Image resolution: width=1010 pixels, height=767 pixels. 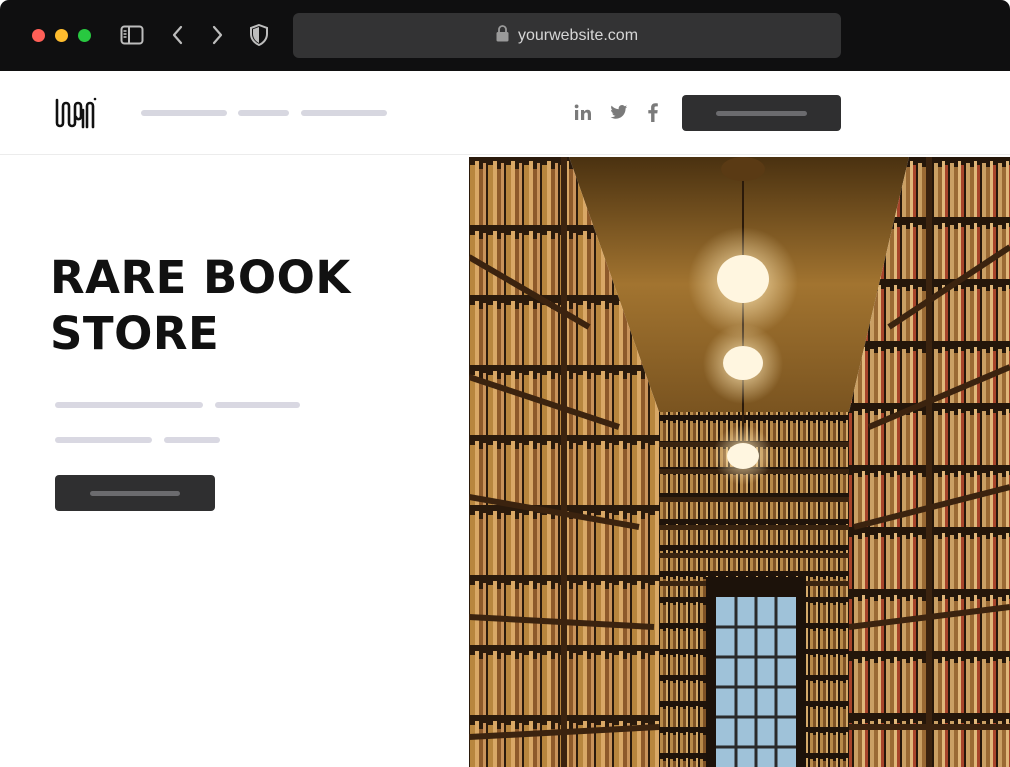 I want to click on page-title: RARE BOOK STORE, so click(x=250, y=306).